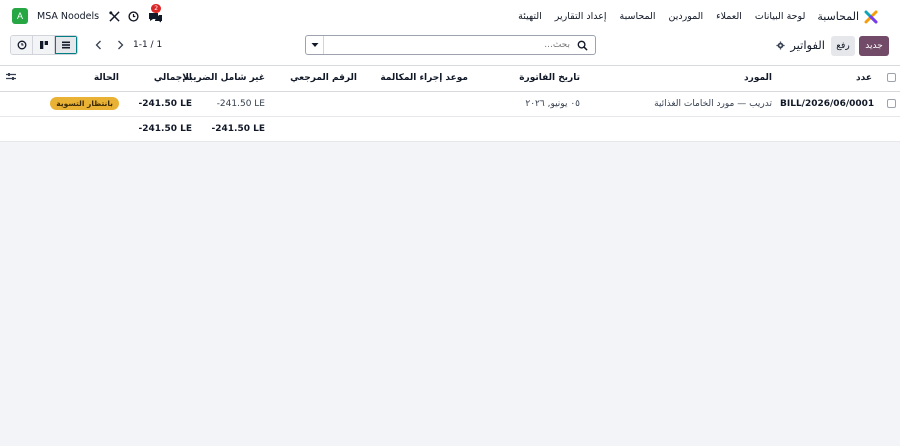 The image size is (900, 446). I want to click on menu-customers: العملاء, so click(729, 16).